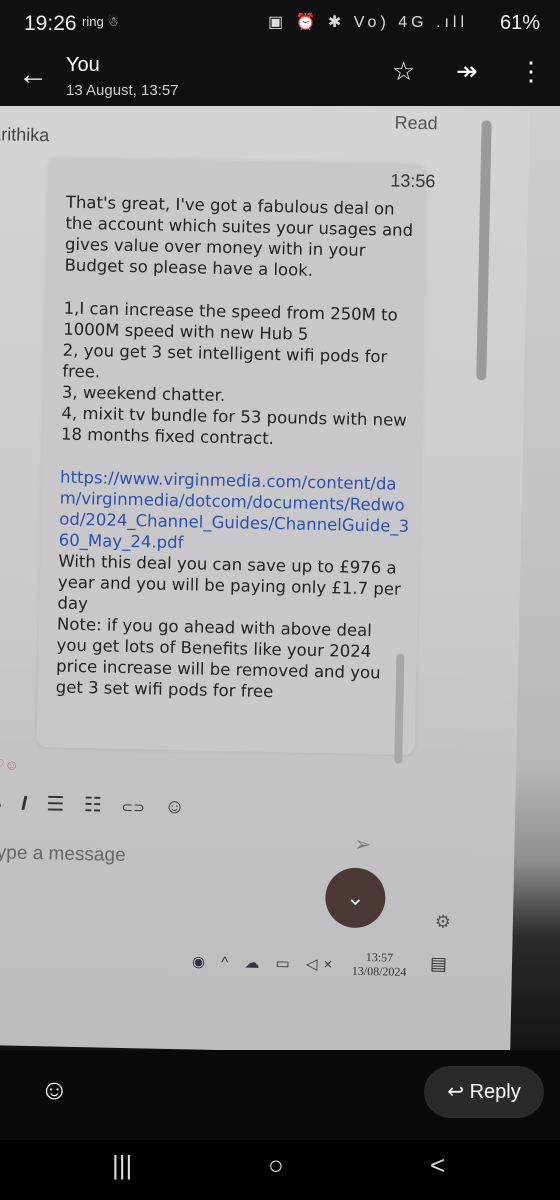 This screenshot has width=560, height=1200. Describe the element at coordinates (276, 1165) in the screenshot. I see `home-icon: ○` at that location.